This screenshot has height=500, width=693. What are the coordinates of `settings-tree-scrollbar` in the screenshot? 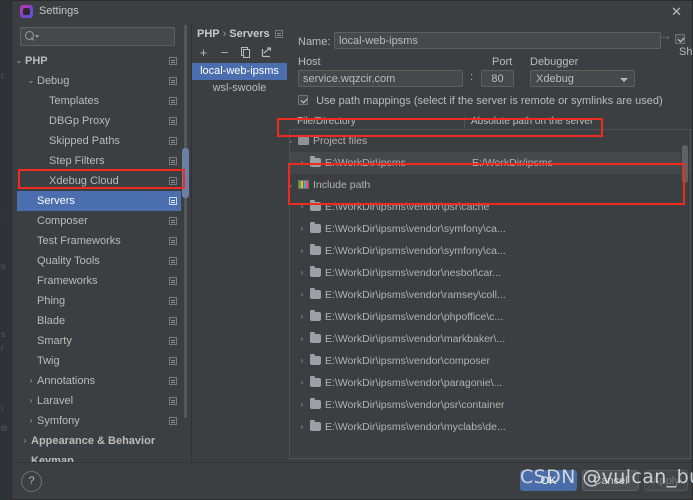 It's located at (185, 243).